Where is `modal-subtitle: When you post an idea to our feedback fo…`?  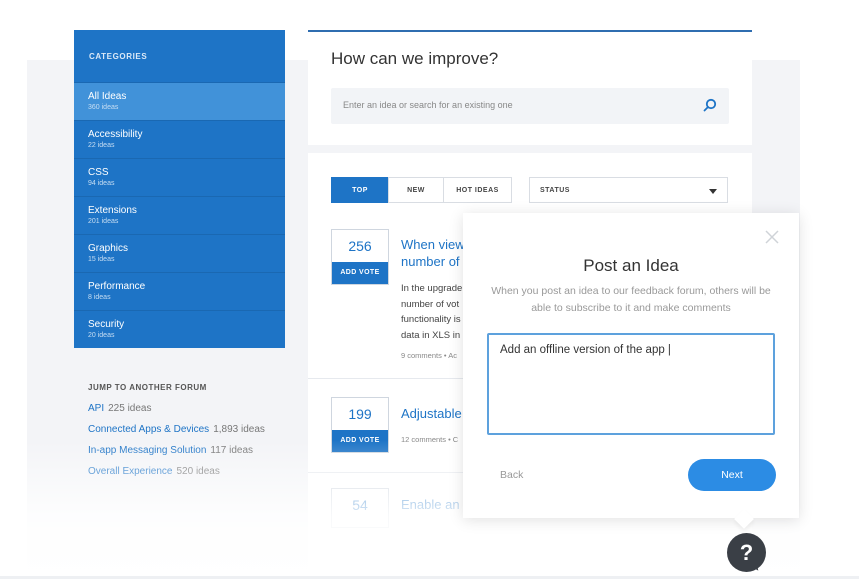
modal-subtitle: When you post an idea to our feedback fo… is located at coordinates (631, 299).